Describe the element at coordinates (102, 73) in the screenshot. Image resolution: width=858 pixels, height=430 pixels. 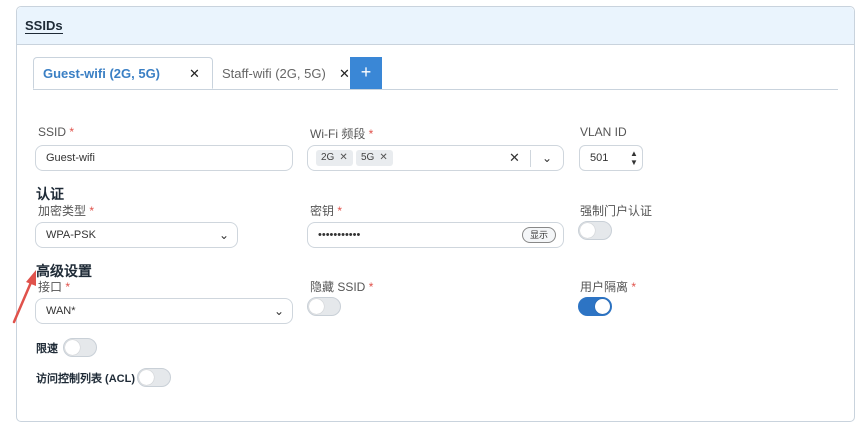
I see `tab-label: Guest-wifi (2G, 5G)` at that location.